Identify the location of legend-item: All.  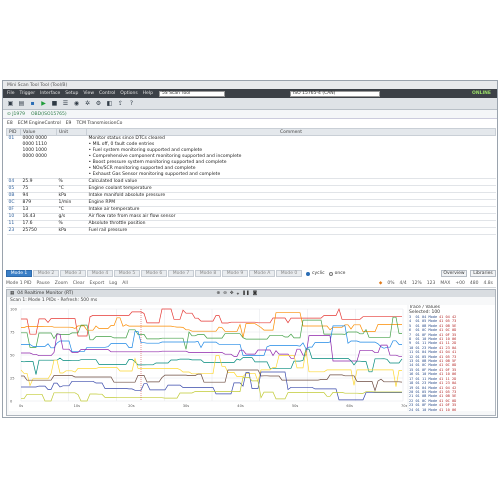
(125, 283).